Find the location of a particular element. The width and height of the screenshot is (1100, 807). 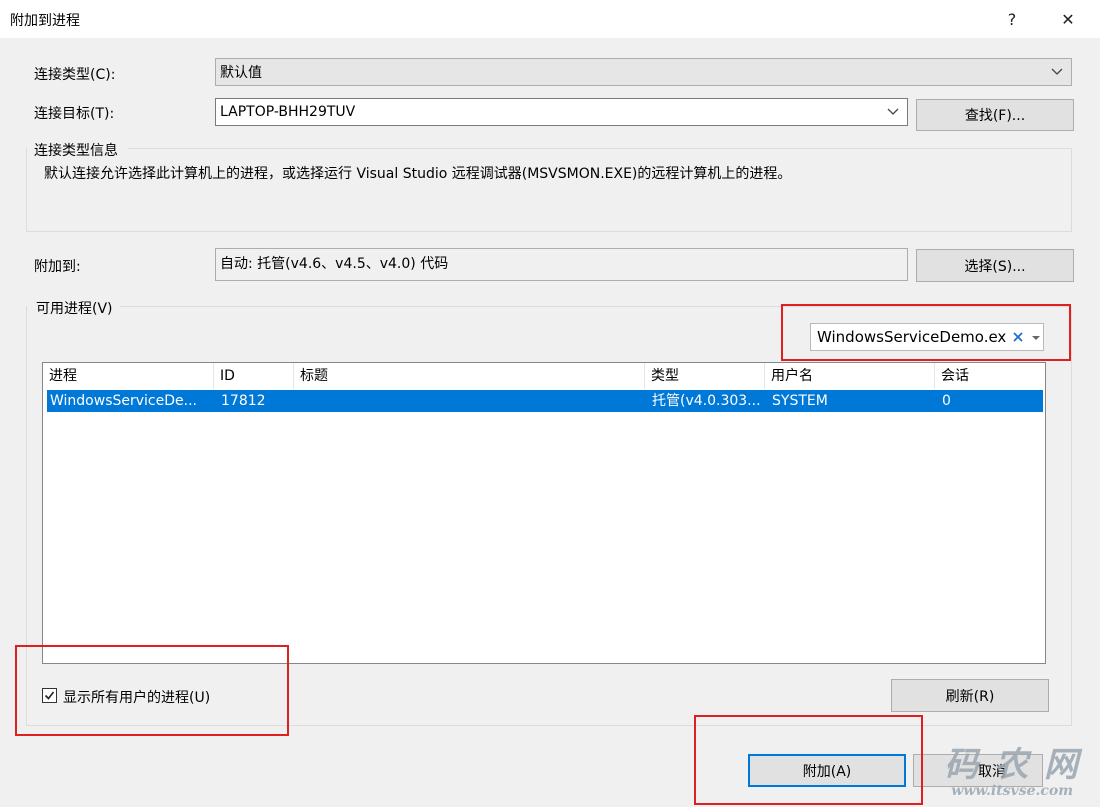

site-watermark: 码 农 网 www.itsvse.com is located at coordinates (1012, 773).